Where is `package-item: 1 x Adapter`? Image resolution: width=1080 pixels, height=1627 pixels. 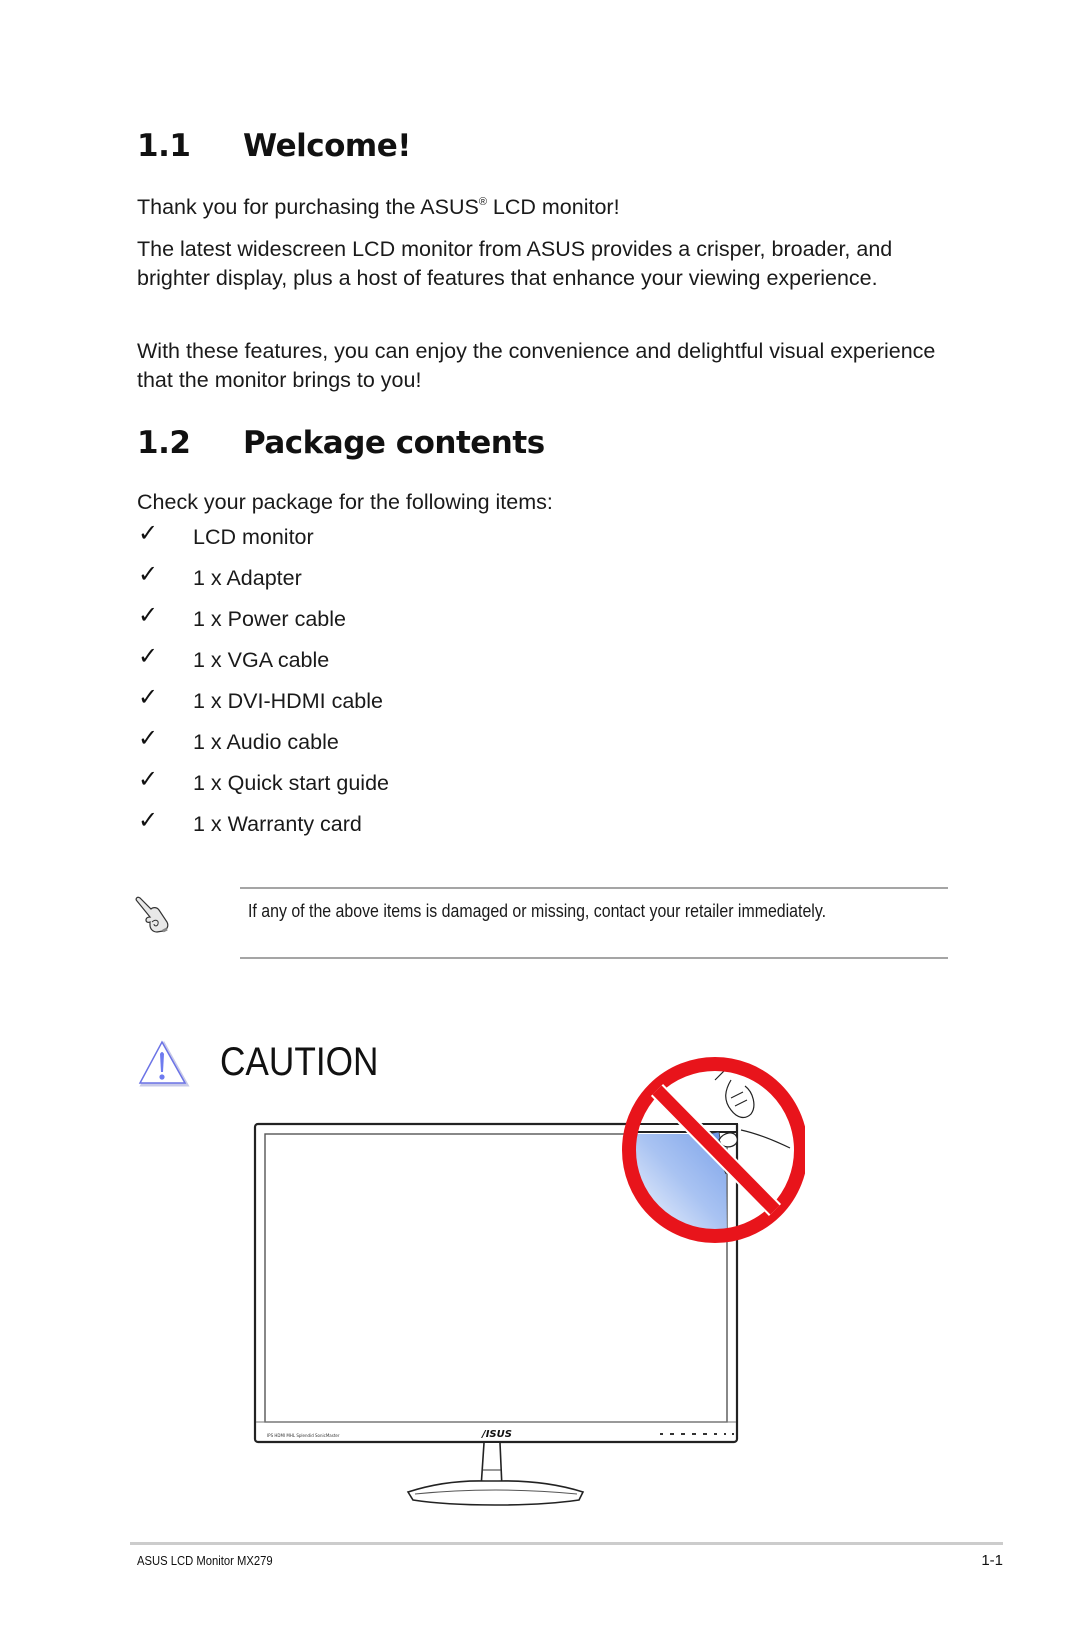 package-item: 1 x Adapter is located at coordinates (247, 578).